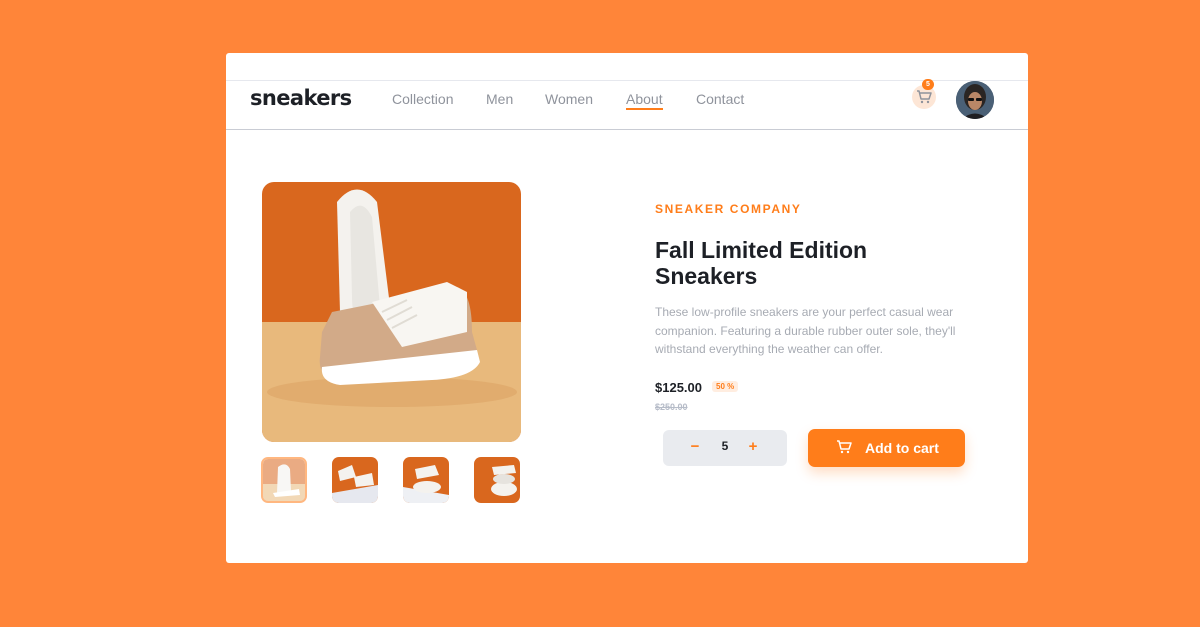  I want to click on increase-quantity-button: +, so click(753, 447).